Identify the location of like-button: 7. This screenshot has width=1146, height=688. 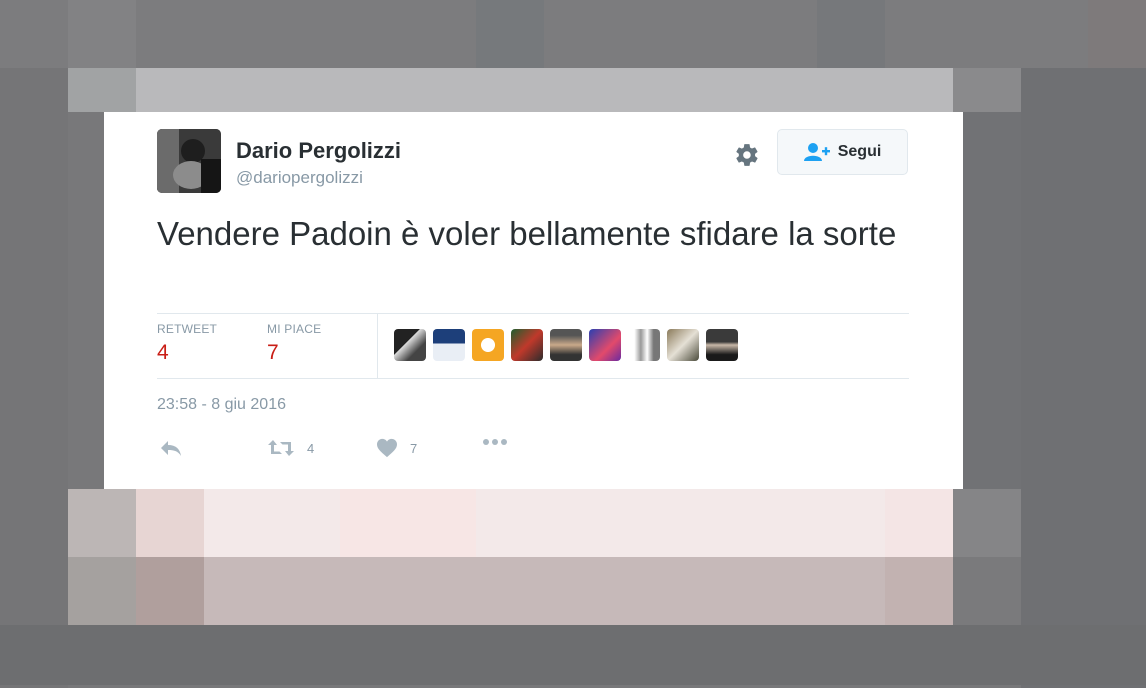
(396, 448).